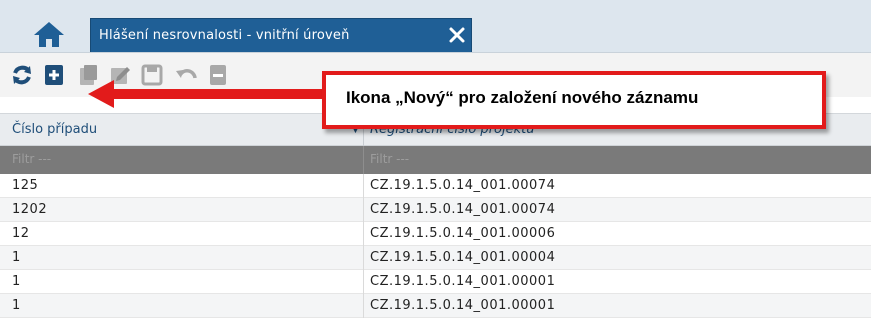 The image size is (871, 329). What do you see at coordinates (435, 160) in the screenshot?
I see `filter-row: Filtr --- Filtr ---` at bounding box center [435, 160].